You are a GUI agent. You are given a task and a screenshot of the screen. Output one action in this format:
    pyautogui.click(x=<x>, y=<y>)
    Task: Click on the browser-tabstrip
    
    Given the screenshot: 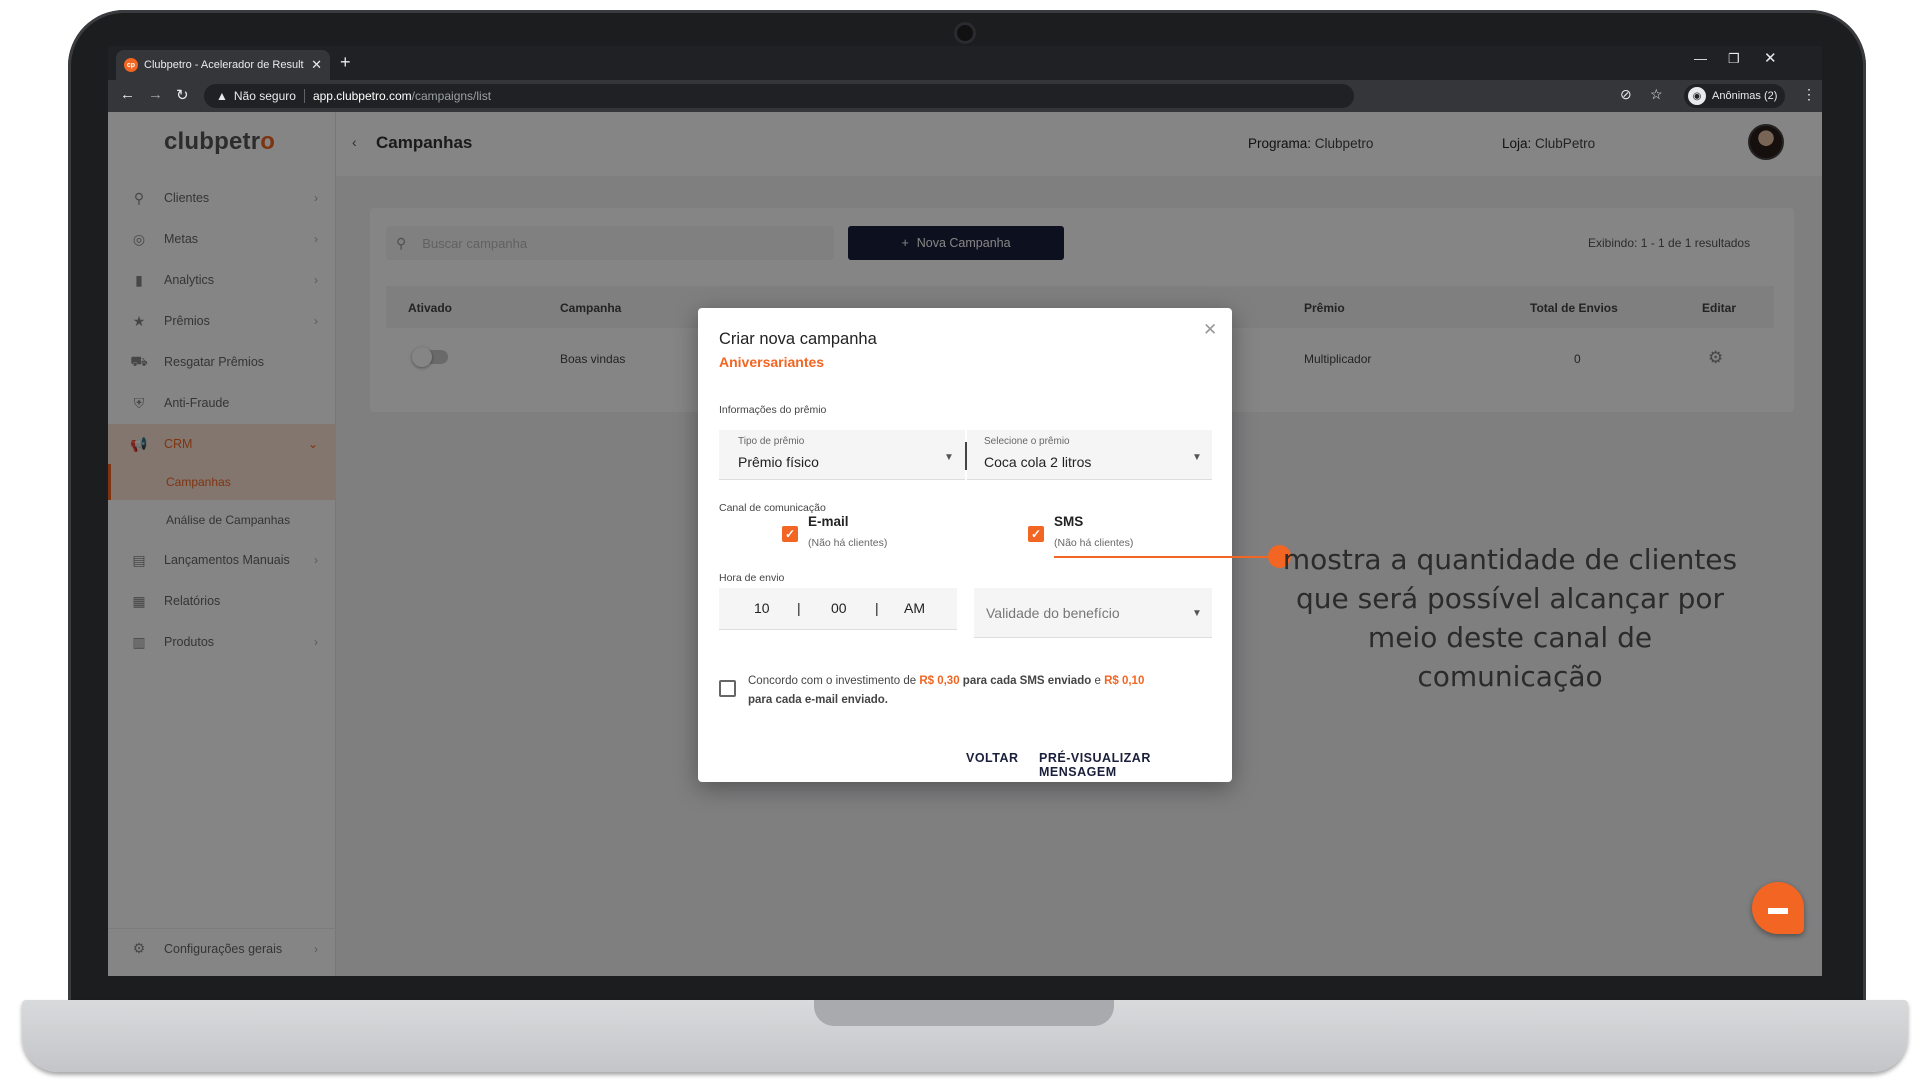 What is the action you would take?
    pyautogui.click(x=965, y=63)
    